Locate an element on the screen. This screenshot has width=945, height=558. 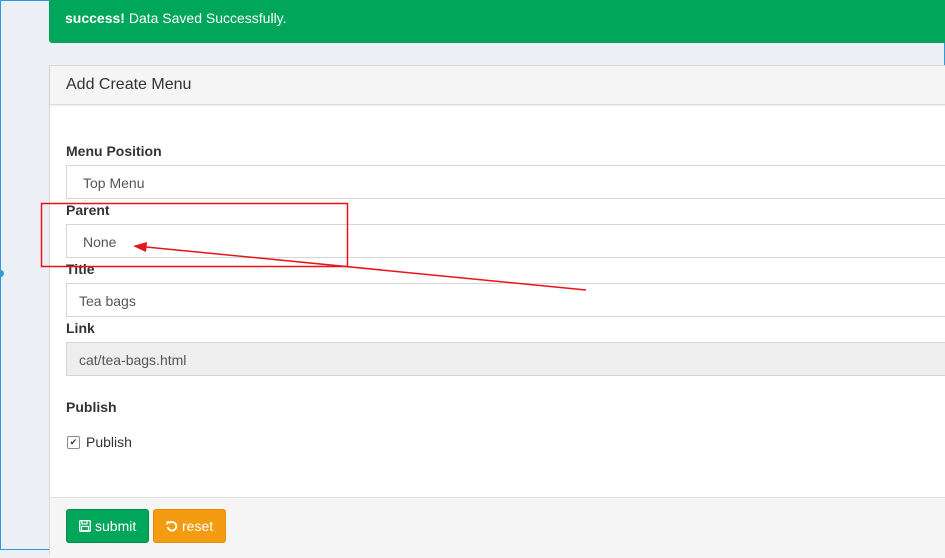
submit-button: submit is located at coordinates (107, 526).